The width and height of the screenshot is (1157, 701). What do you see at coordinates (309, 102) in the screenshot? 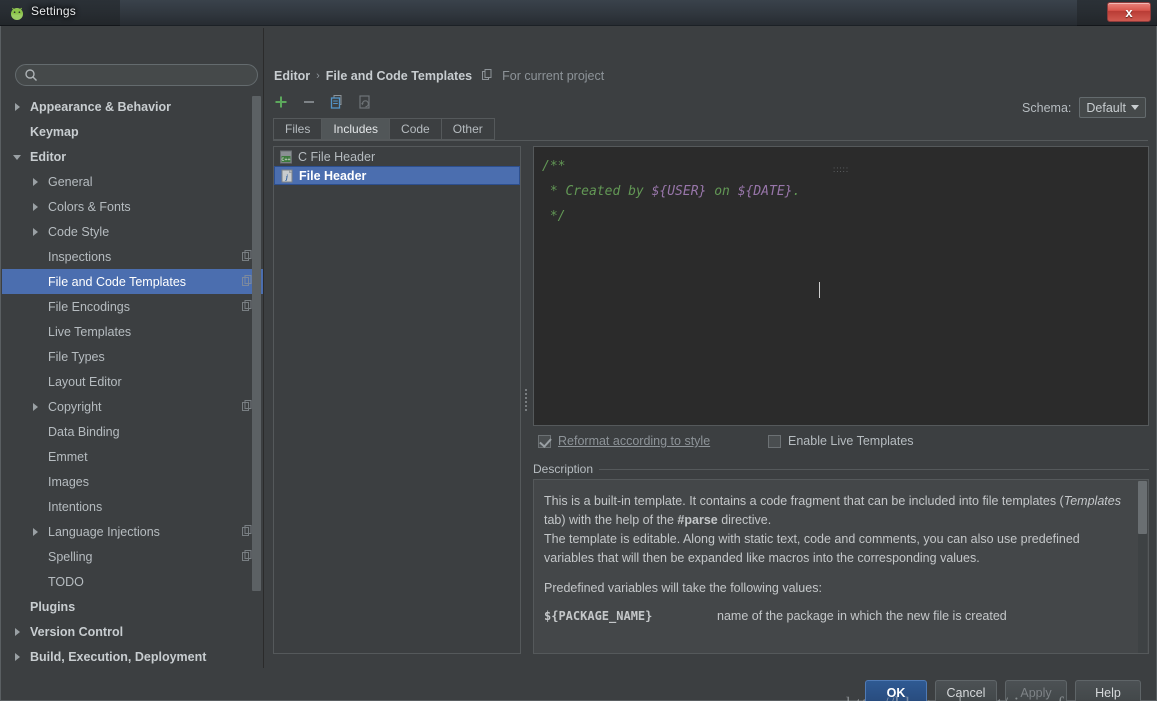
I see `remove-icon` at bounding box center [309, 102].